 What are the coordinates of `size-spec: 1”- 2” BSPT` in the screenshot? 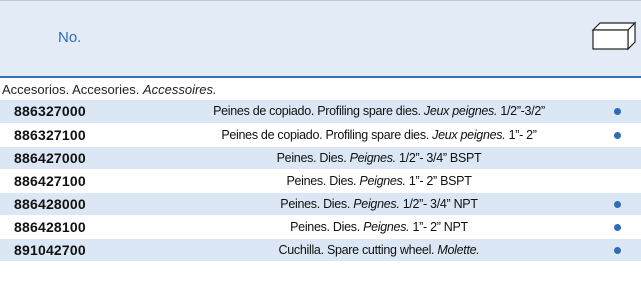 It's located at (440, 180).